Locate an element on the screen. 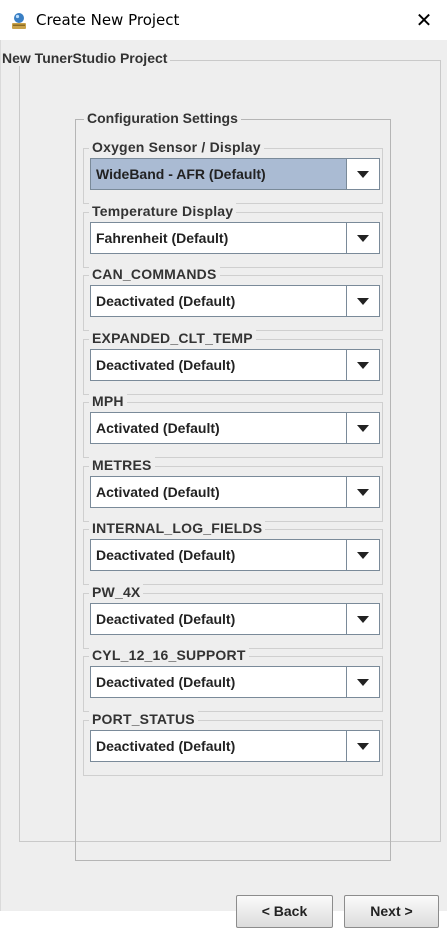  setting-dropdown: WideBand - AFR (Default) is located at coordinates (235, 174).